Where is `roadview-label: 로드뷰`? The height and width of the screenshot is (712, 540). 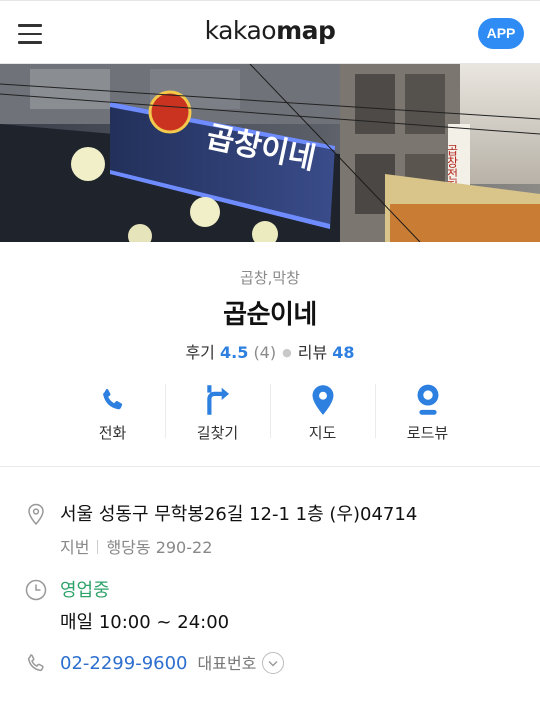
roadview-label: 로드뷰 is located at coordinates (427, 433).